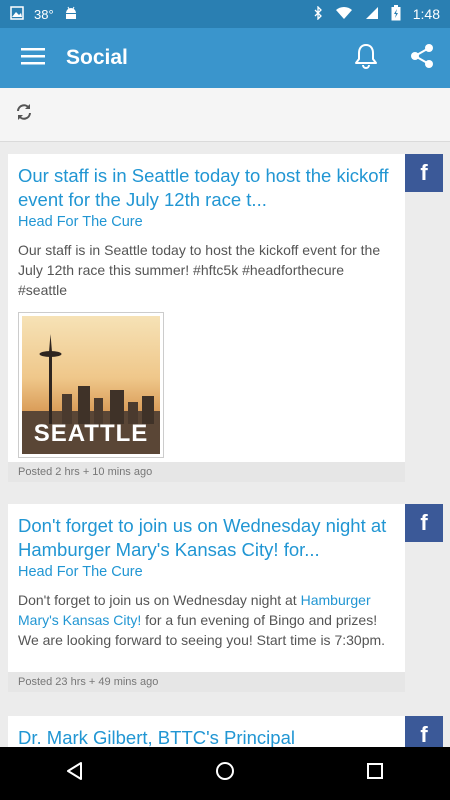 Image resolution: width=450 pixels, height=800 pixels. I want to click on back-button, so click(75, 773).